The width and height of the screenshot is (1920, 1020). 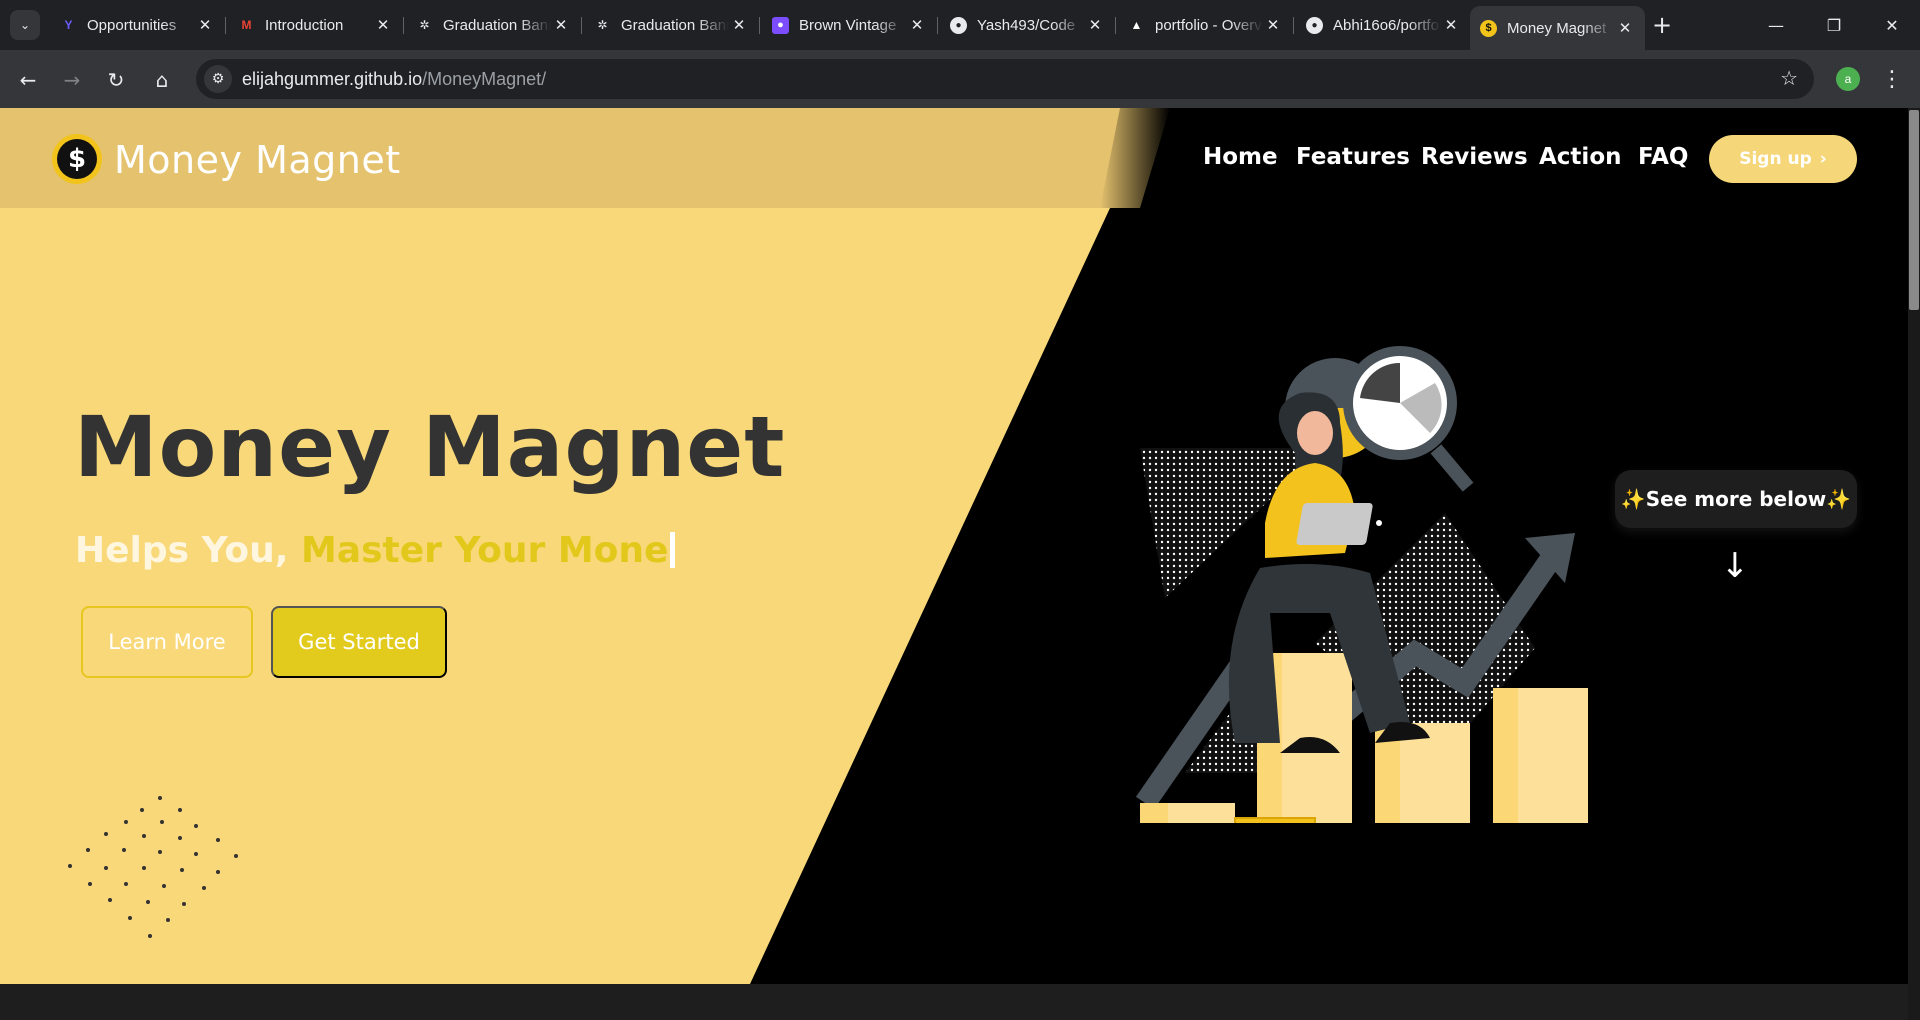 What do you see at coordinates (246, 25) in the screenshot?
I see `gmail-icon: M` at bounding box center [246, 25].